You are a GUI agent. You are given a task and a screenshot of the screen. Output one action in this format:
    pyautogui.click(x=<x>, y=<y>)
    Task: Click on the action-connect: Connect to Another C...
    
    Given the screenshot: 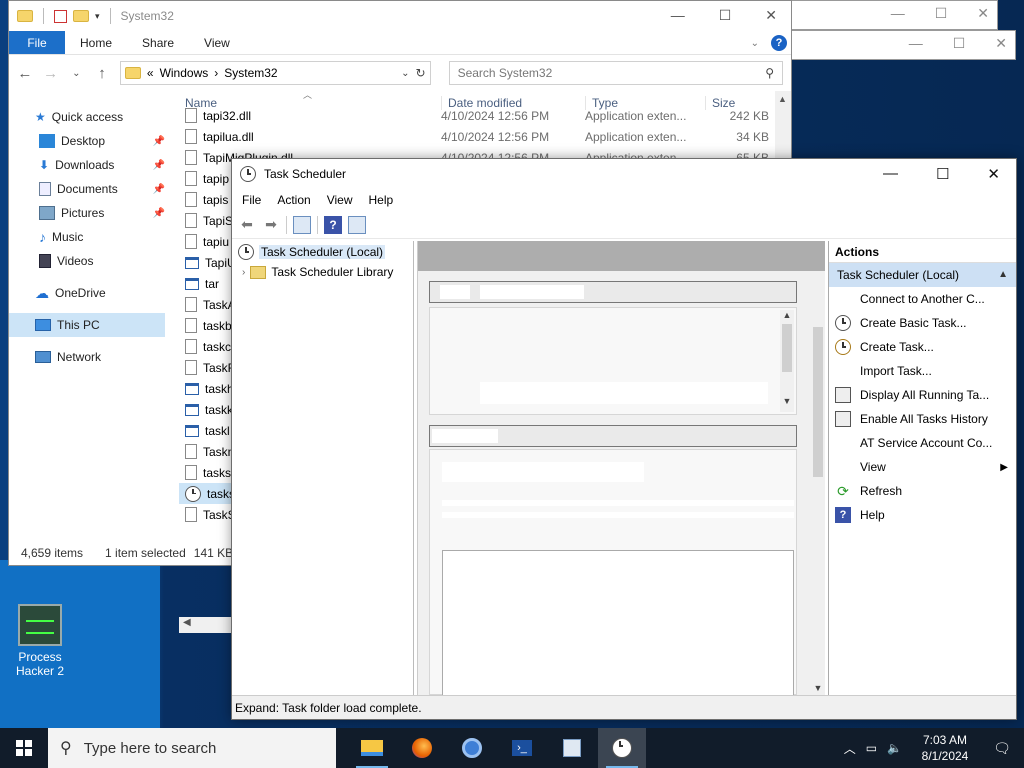 What is the action you would take?
    pyautogui.click(x=922, y=299)
    